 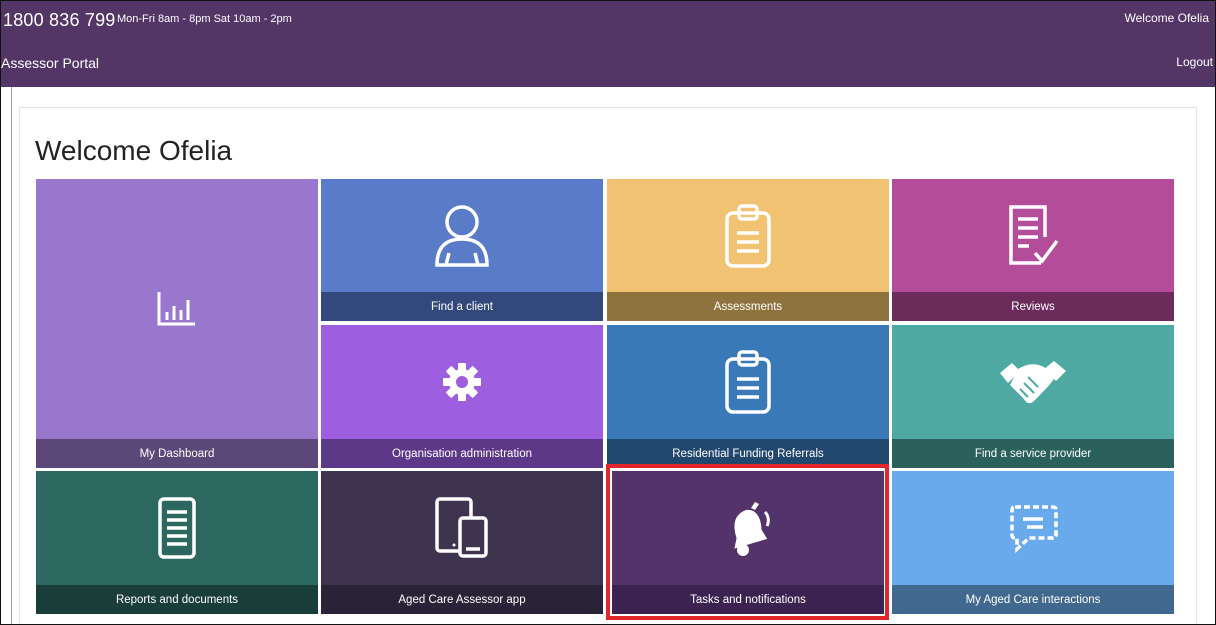 What do you see at coordinates (177, 453) in the screenshot?
I see `tile-label: My Dashboard` at bounding box center [177, 453].